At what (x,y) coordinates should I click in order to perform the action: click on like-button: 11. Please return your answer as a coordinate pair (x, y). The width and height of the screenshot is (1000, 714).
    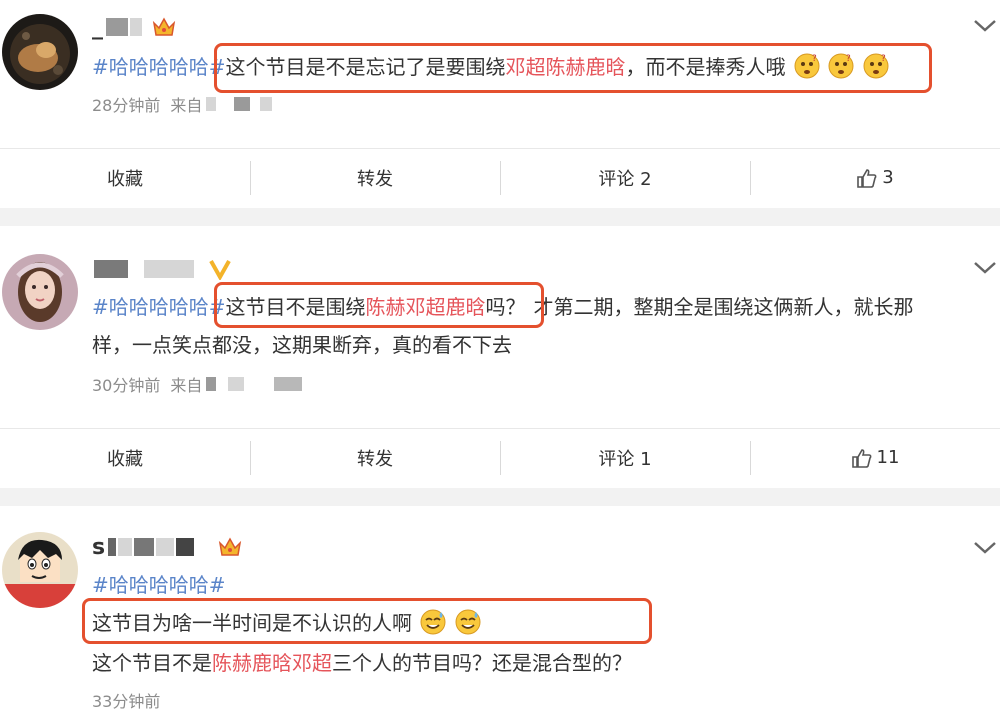
    Looking at the image, I should click on (875, 457).